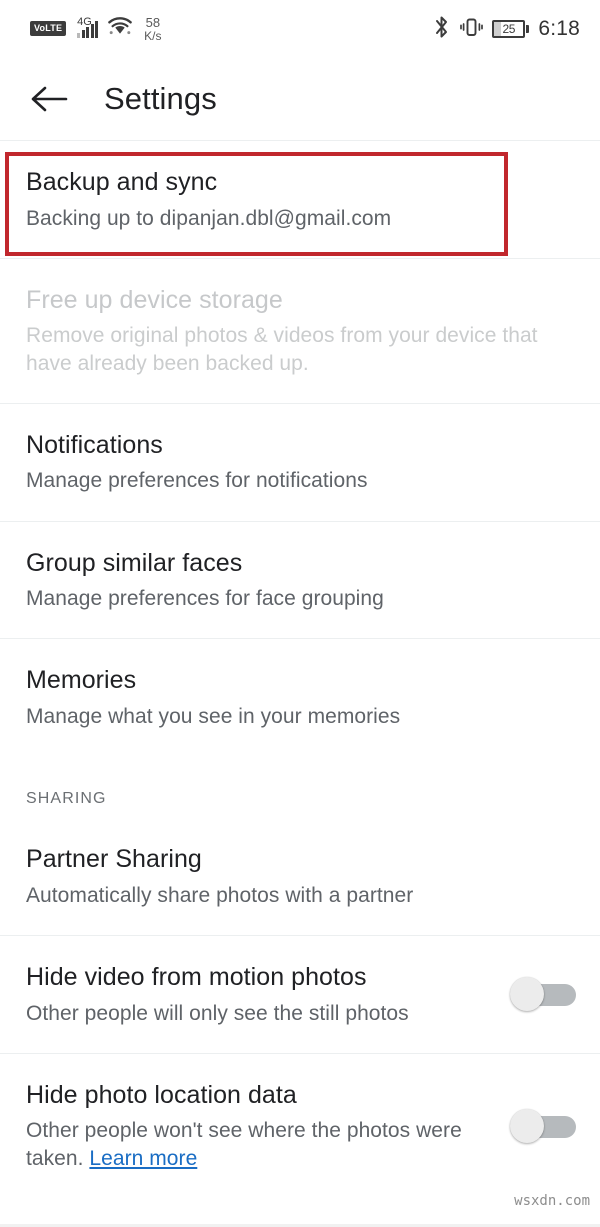 This screenshot has height=1227, width=600. I want to click on watermark: wsxdn.com, so click(552, 1201).